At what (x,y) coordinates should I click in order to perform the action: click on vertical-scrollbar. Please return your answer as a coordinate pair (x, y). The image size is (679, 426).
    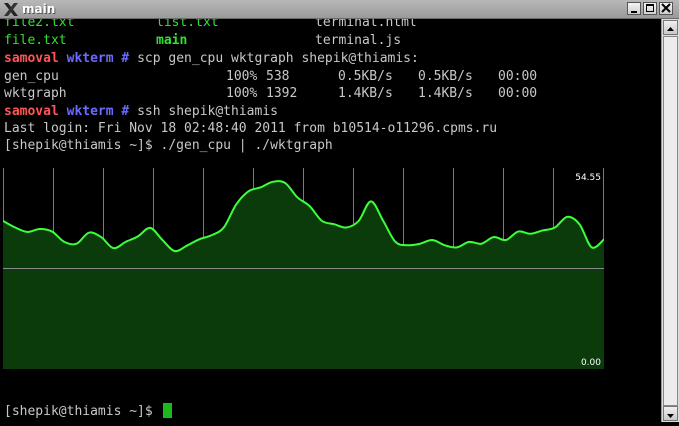
    Looking at the image, I should click on (670, 220).